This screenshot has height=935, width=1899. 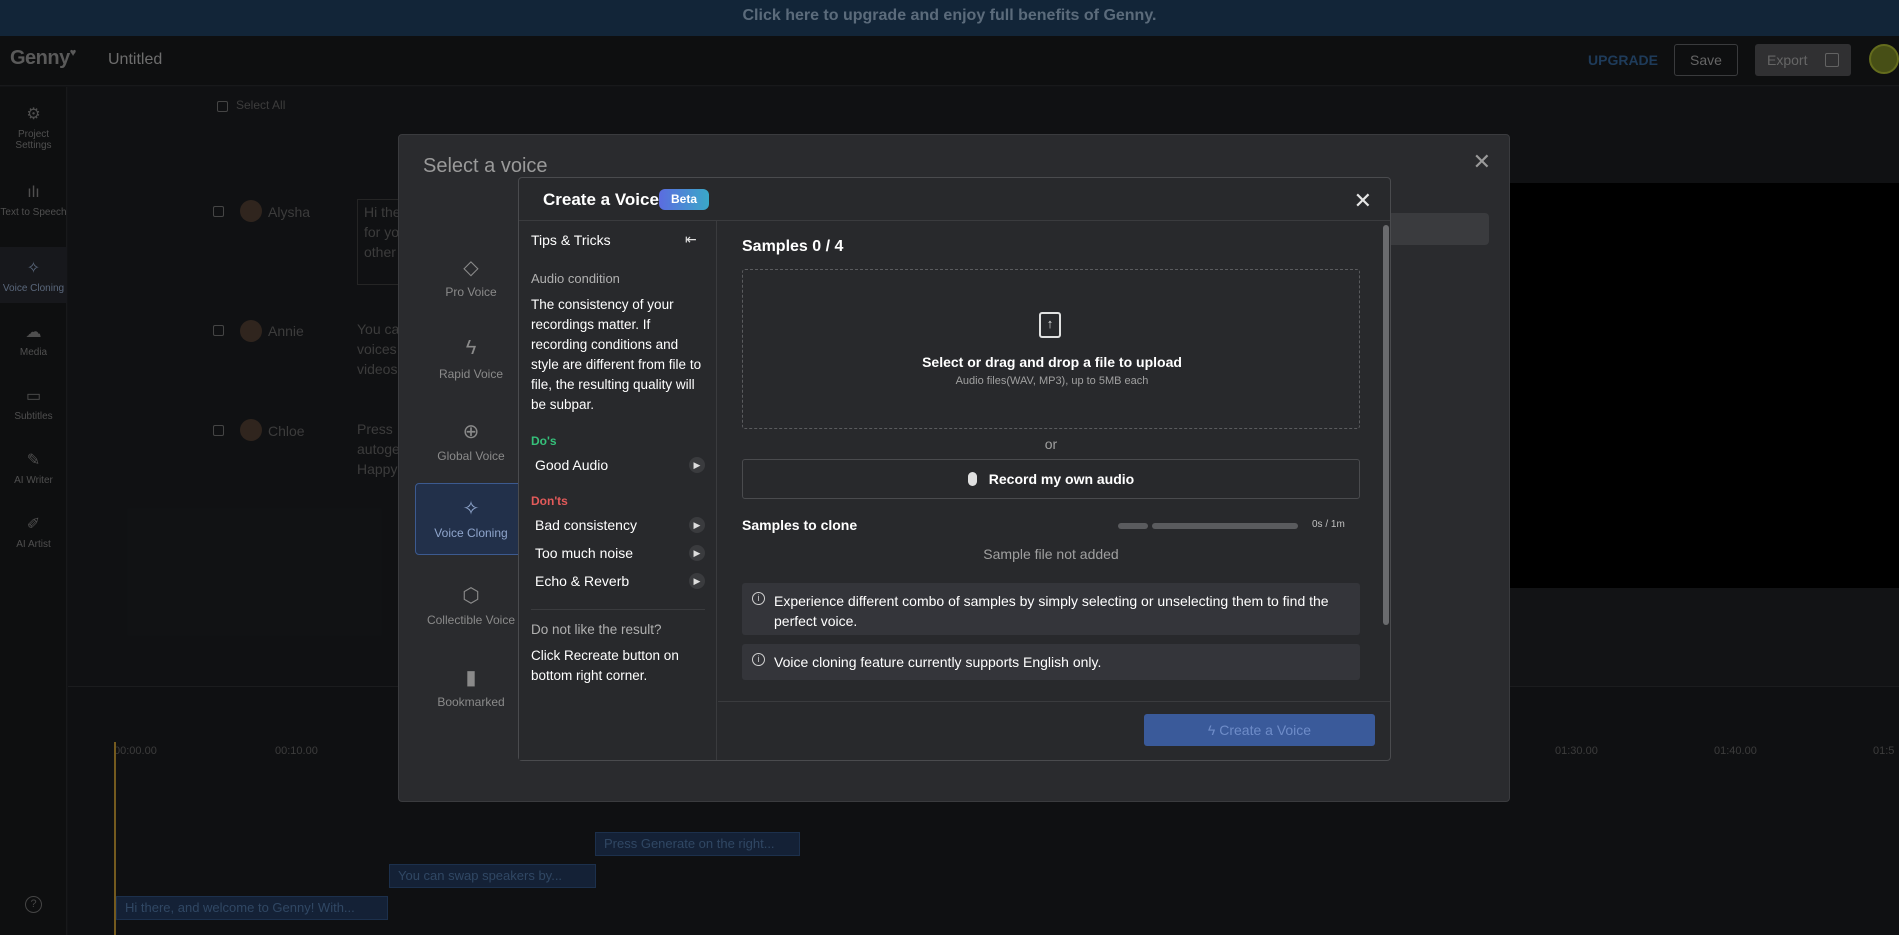 What do you see at coordinates (549, 501) in the screenshot?
I see `donts-heading: Don'ts` at bounding box center [549, 501].